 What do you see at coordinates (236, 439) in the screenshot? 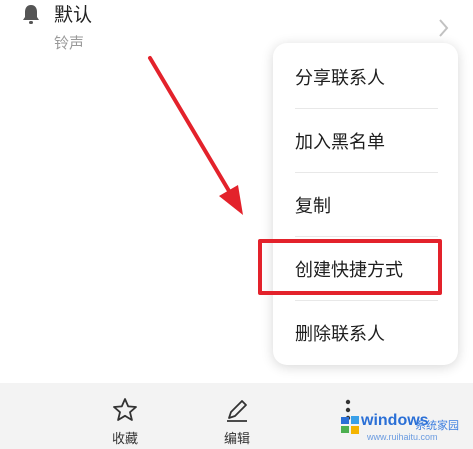
I see `edit-label: 编辑` at bounding box center [236, 439].